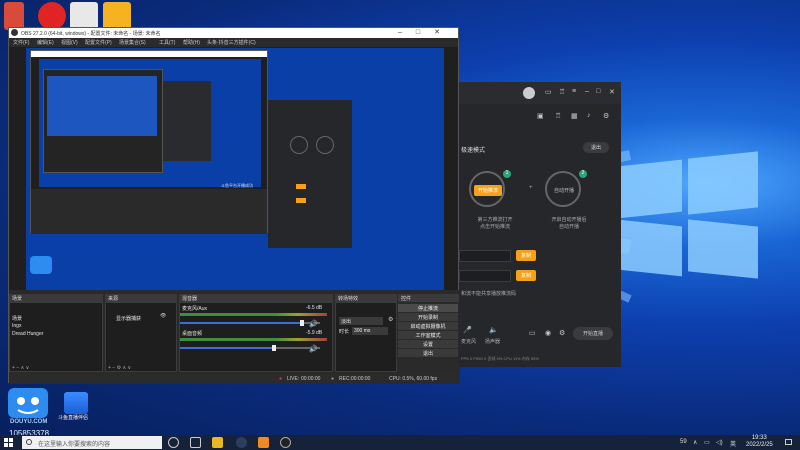 The height and width of the screenshot is (450, 800). What do you see at coordinates (574, 91) in the screenshot?
I see `menu-icon: ≡` at bounding box center [574, 91].